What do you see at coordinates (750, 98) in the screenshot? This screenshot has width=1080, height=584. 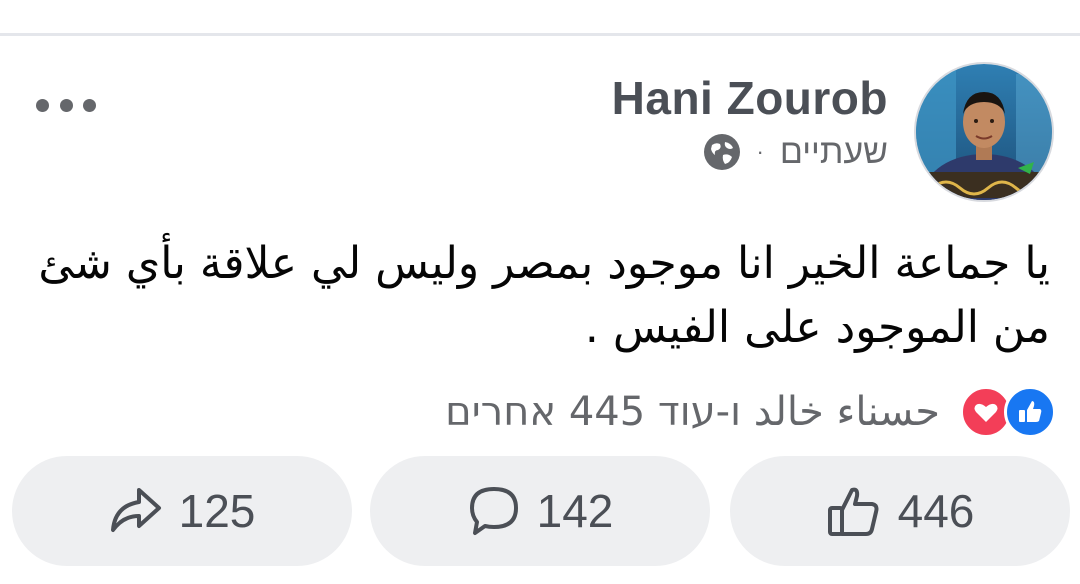 I see `author-name: Hani Zourob` at bounding box center [750, 98].